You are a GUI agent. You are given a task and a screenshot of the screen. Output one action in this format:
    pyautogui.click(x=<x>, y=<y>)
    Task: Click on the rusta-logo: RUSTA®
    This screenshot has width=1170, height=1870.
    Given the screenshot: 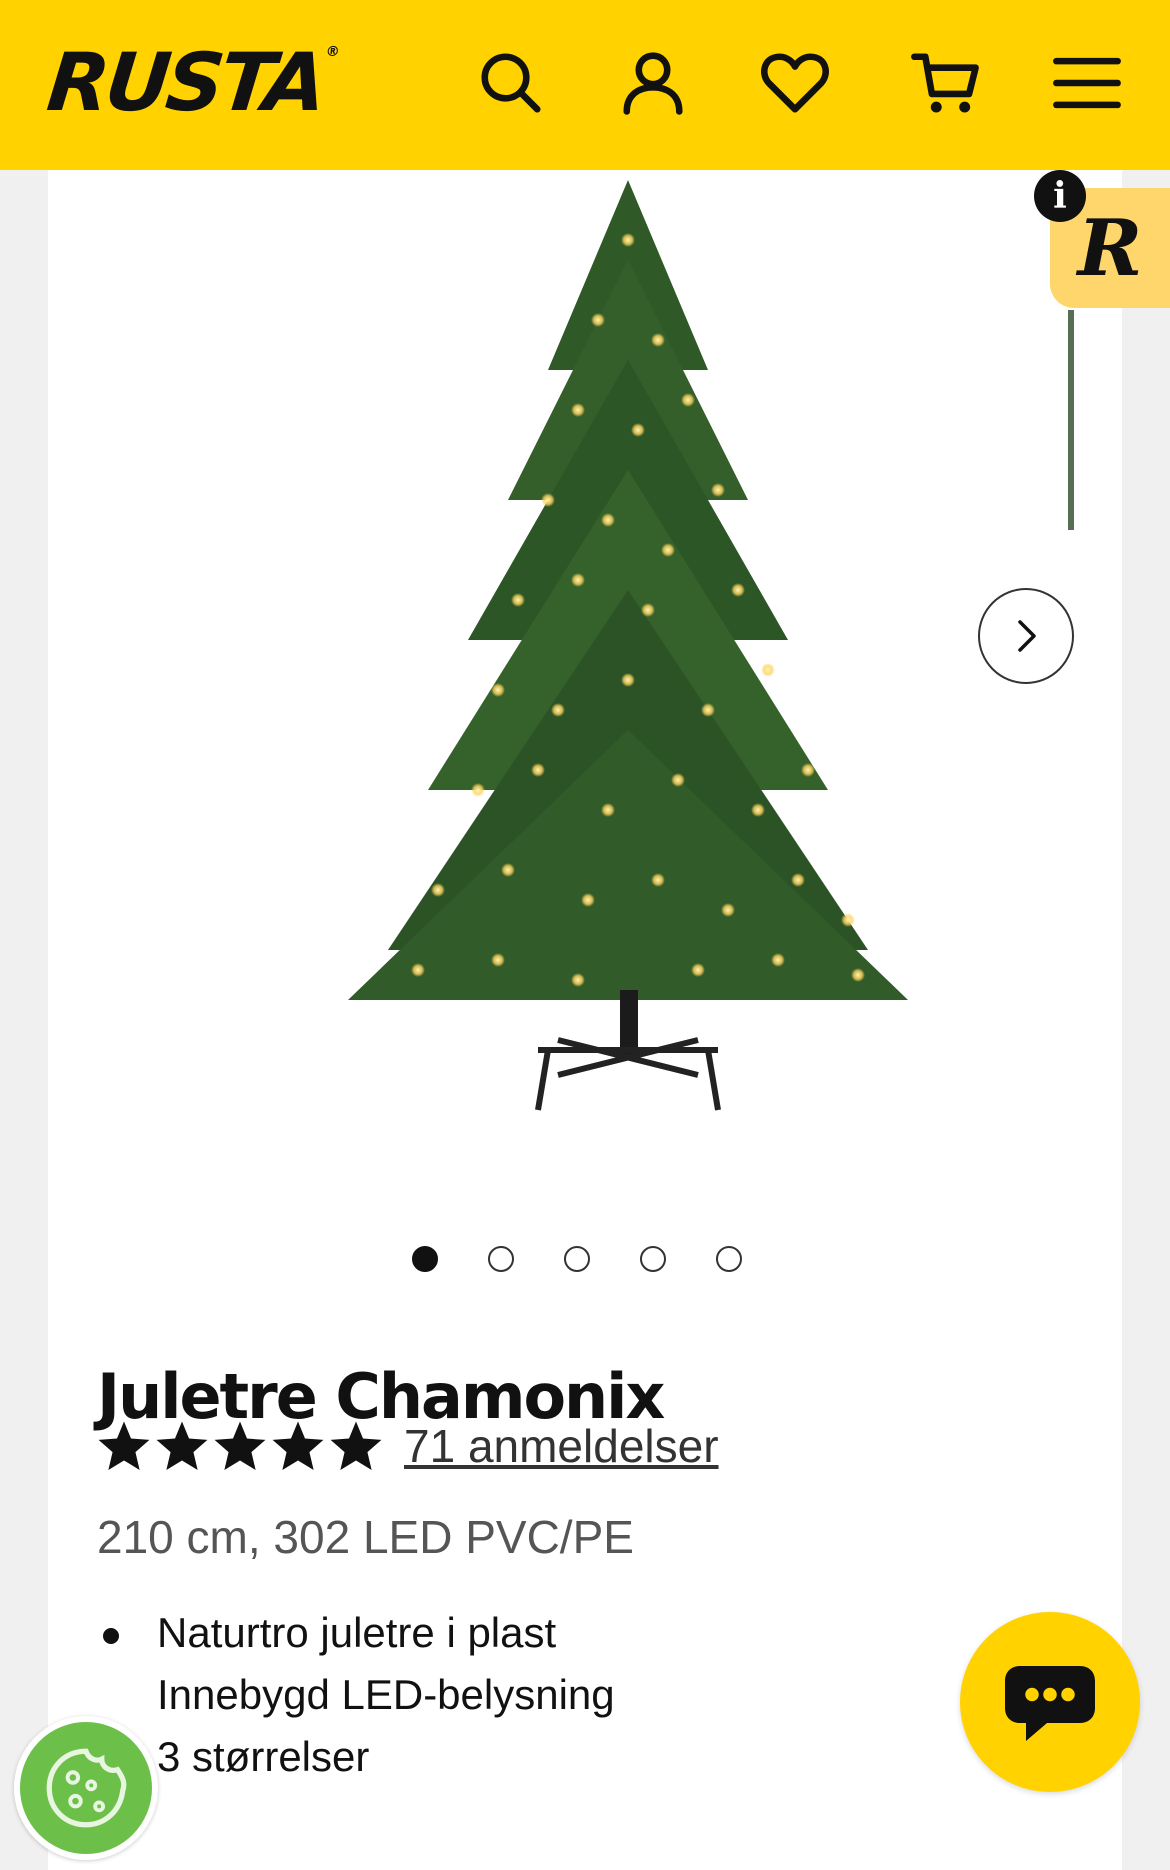 What is the action you would take?
    pyautogui.click(x=192, y=82)
    